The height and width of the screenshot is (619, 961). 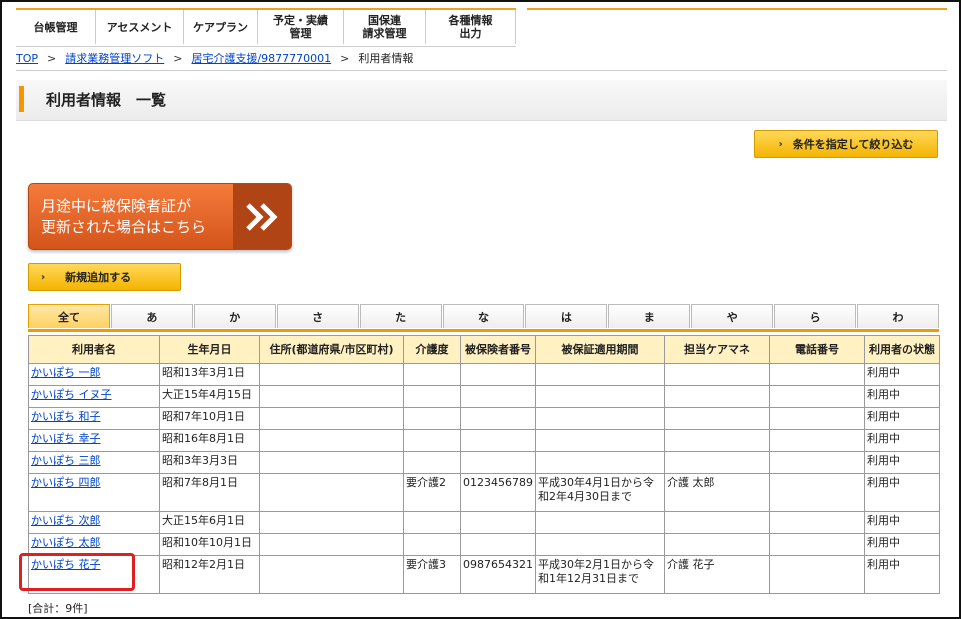 I want to click on col-header-phone: 電話番号, so click(x=817, y=349).